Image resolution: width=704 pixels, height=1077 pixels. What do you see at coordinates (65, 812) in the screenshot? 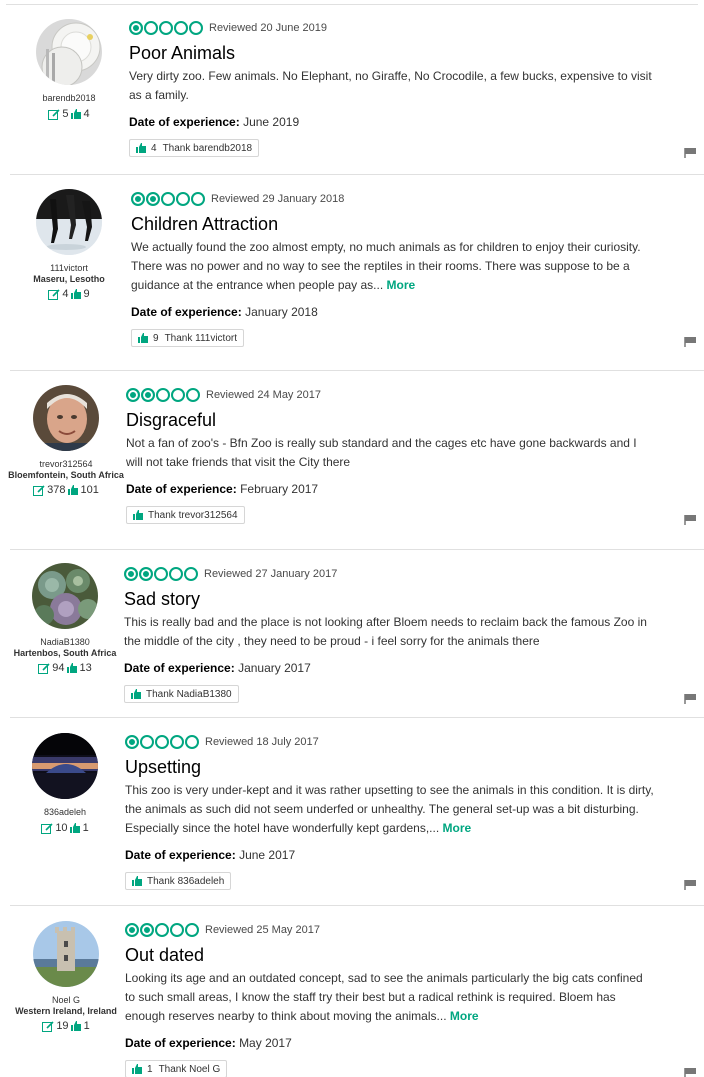
I see `username: 836adeleh` at bounding box center [65, 812].